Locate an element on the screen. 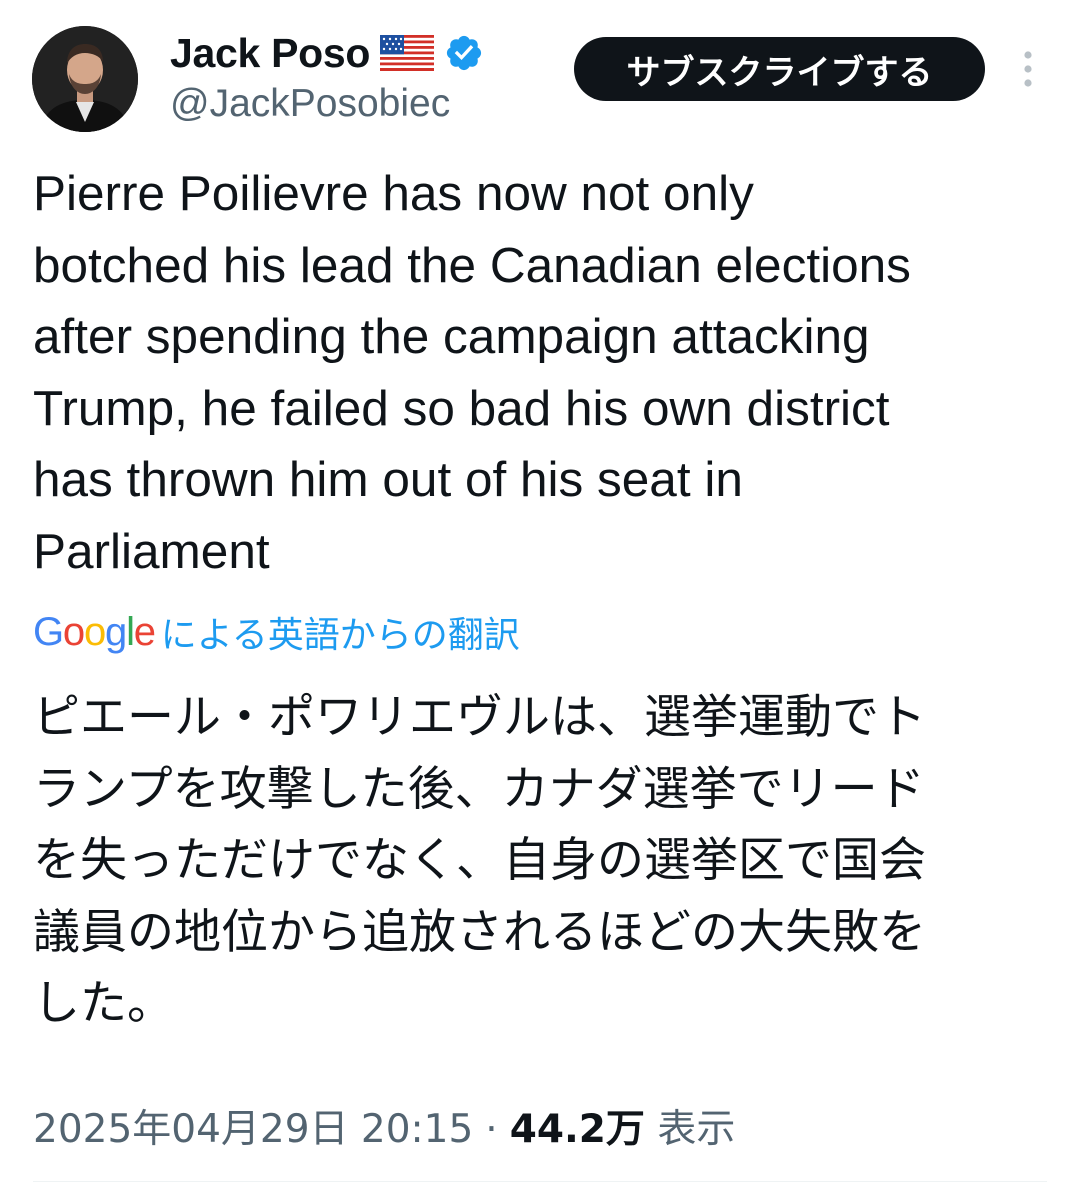  translation-attribution: Google による英語からの翻訳 is located at coordinates (276, 632).